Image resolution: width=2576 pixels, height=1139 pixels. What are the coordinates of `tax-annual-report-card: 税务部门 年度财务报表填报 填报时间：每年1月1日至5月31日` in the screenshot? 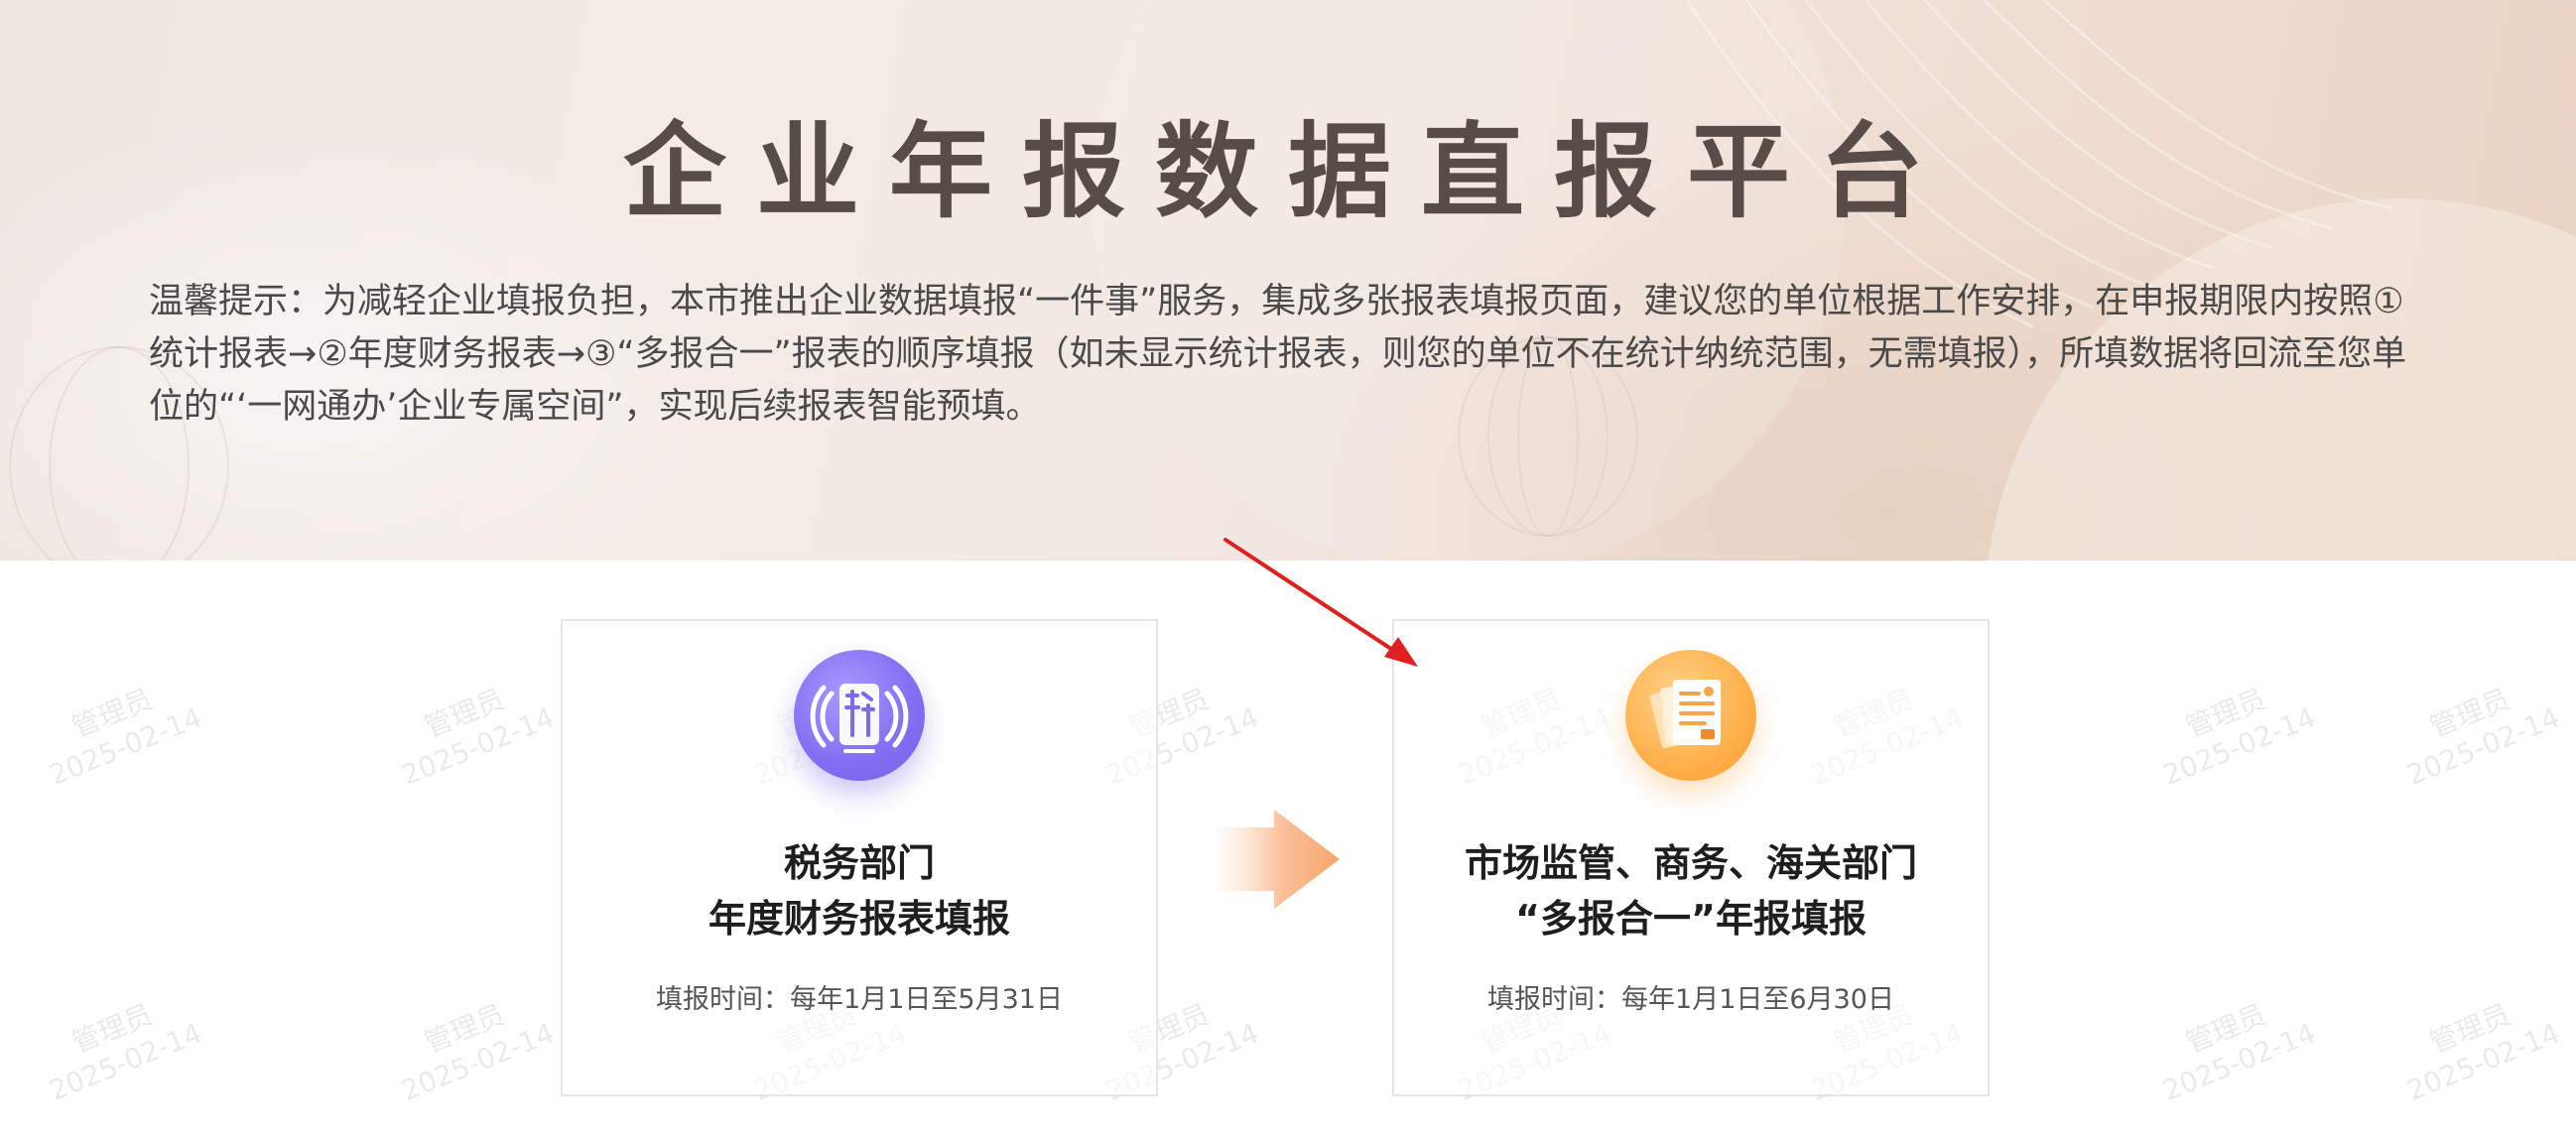 It's located at (860, 858).